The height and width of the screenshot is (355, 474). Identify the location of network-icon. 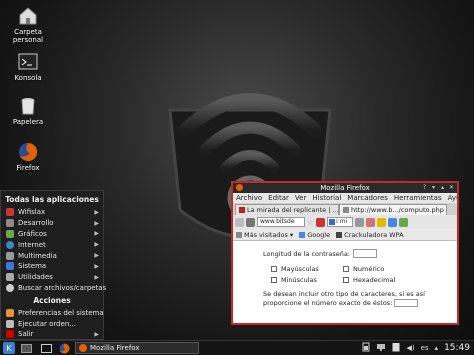
(381, 348).